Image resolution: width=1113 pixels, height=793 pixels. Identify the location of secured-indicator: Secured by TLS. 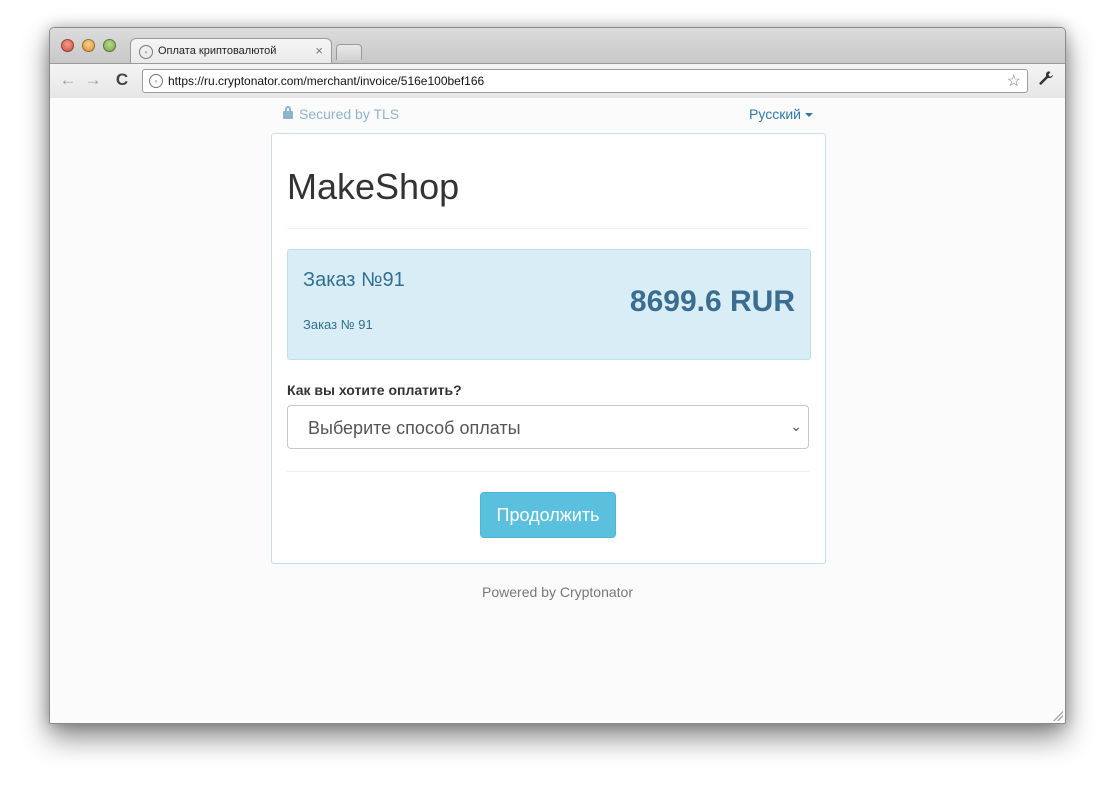
(341, 114).